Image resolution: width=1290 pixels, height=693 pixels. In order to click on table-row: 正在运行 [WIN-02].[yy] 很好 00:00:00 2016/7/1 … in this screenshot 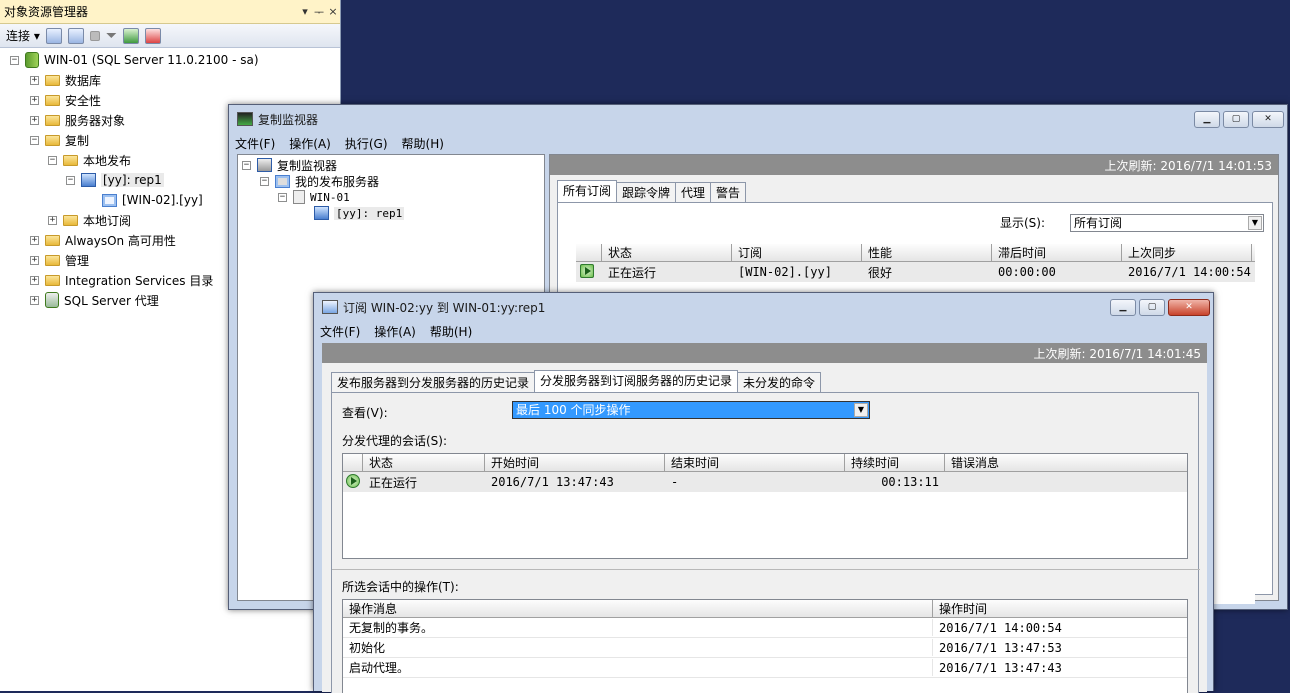, I will do `click(915, 272)`.